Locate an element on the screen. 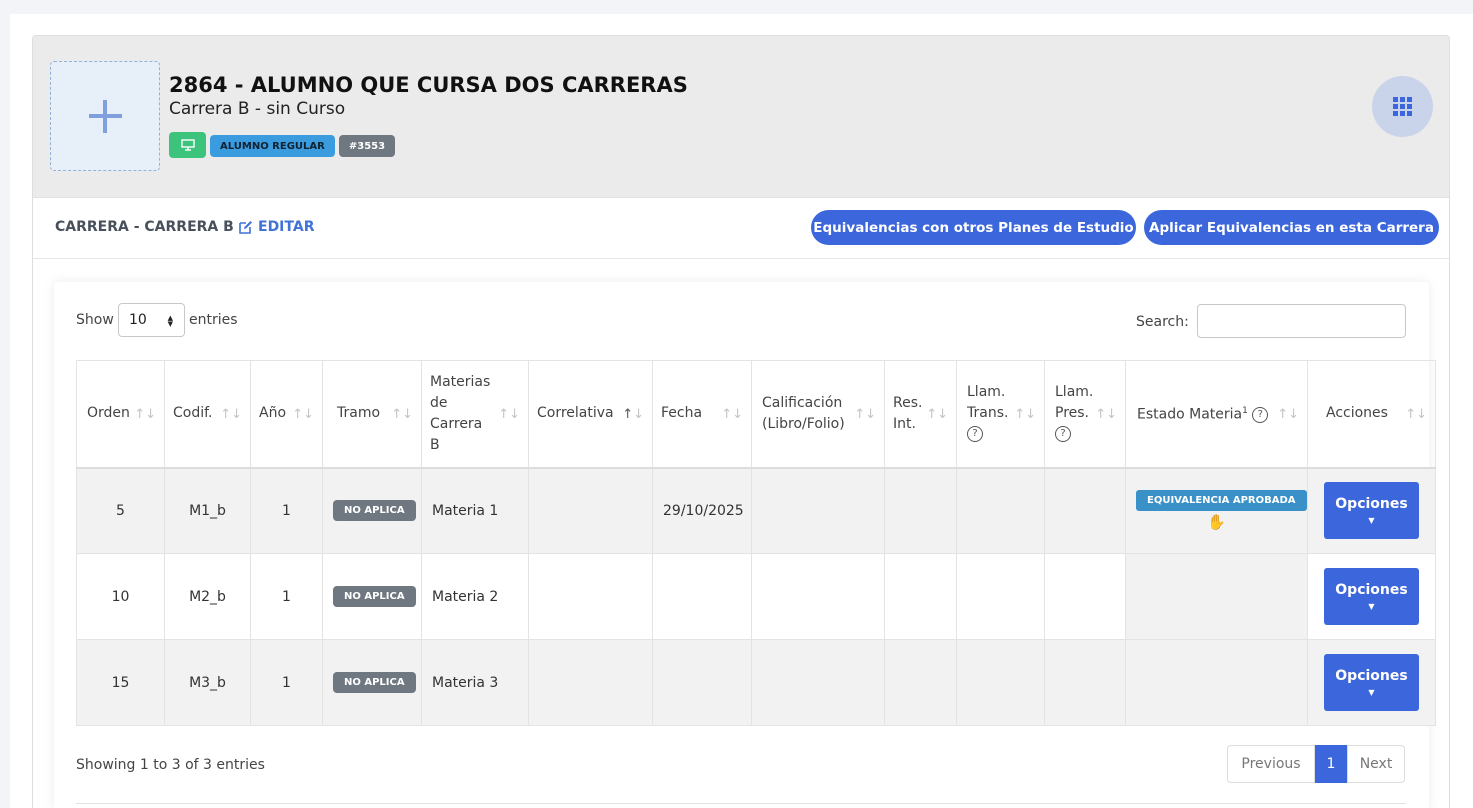 Image resolution: width=1473 pixels, height=808 pixels. cell-materia: Materia 1 is located at coordinates (475, 510).